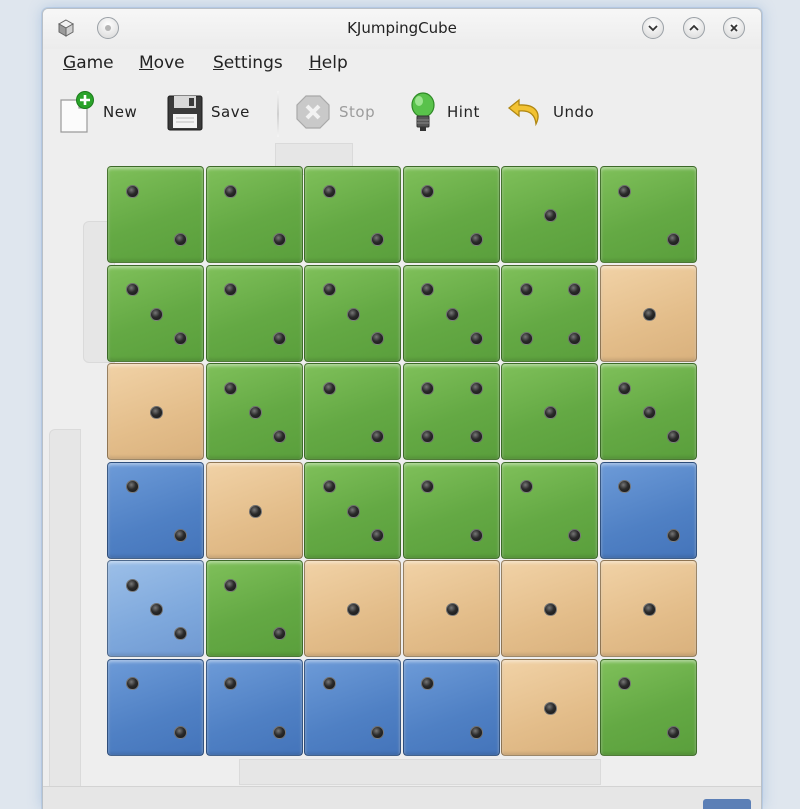  What do you see at coordinates (70, 63) in the screenshot?
I see `menu-mnemonic: G` at bounding box center [70, 63].